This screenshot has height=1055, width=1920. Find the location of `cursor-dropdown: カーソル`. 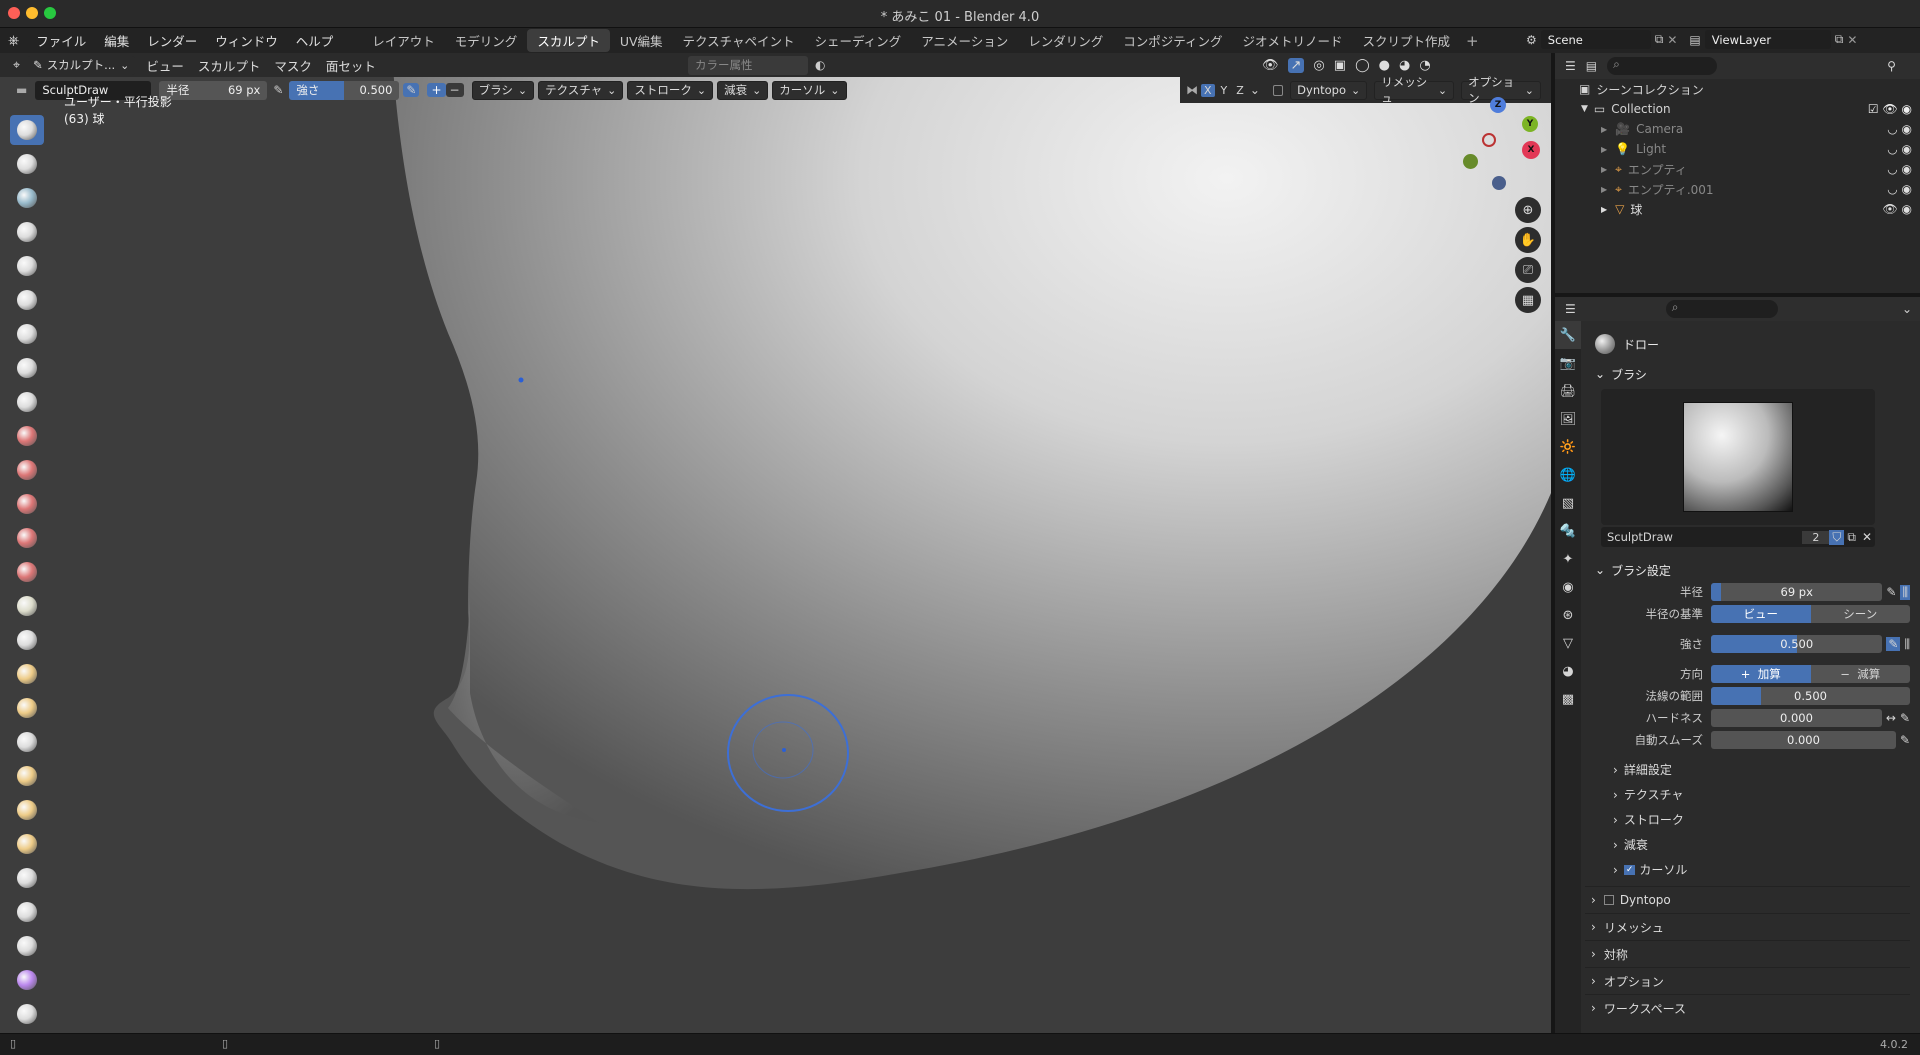

cursor-dropdown: カーソル is located at coordinates (809, 90).